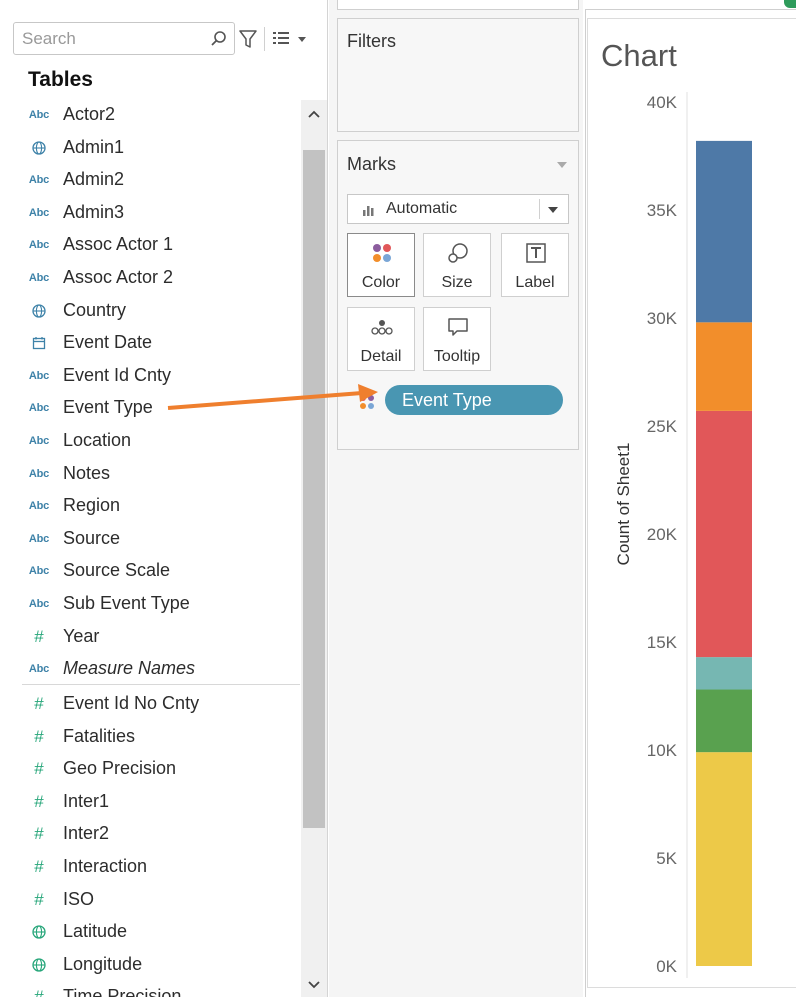 Image resolution: width=796 pixels, height=997 pixels. What do you see at coordinates (120, 768) in the screenshot?
I see `field-label: Geo Precision` at bounding box center [120, 768].